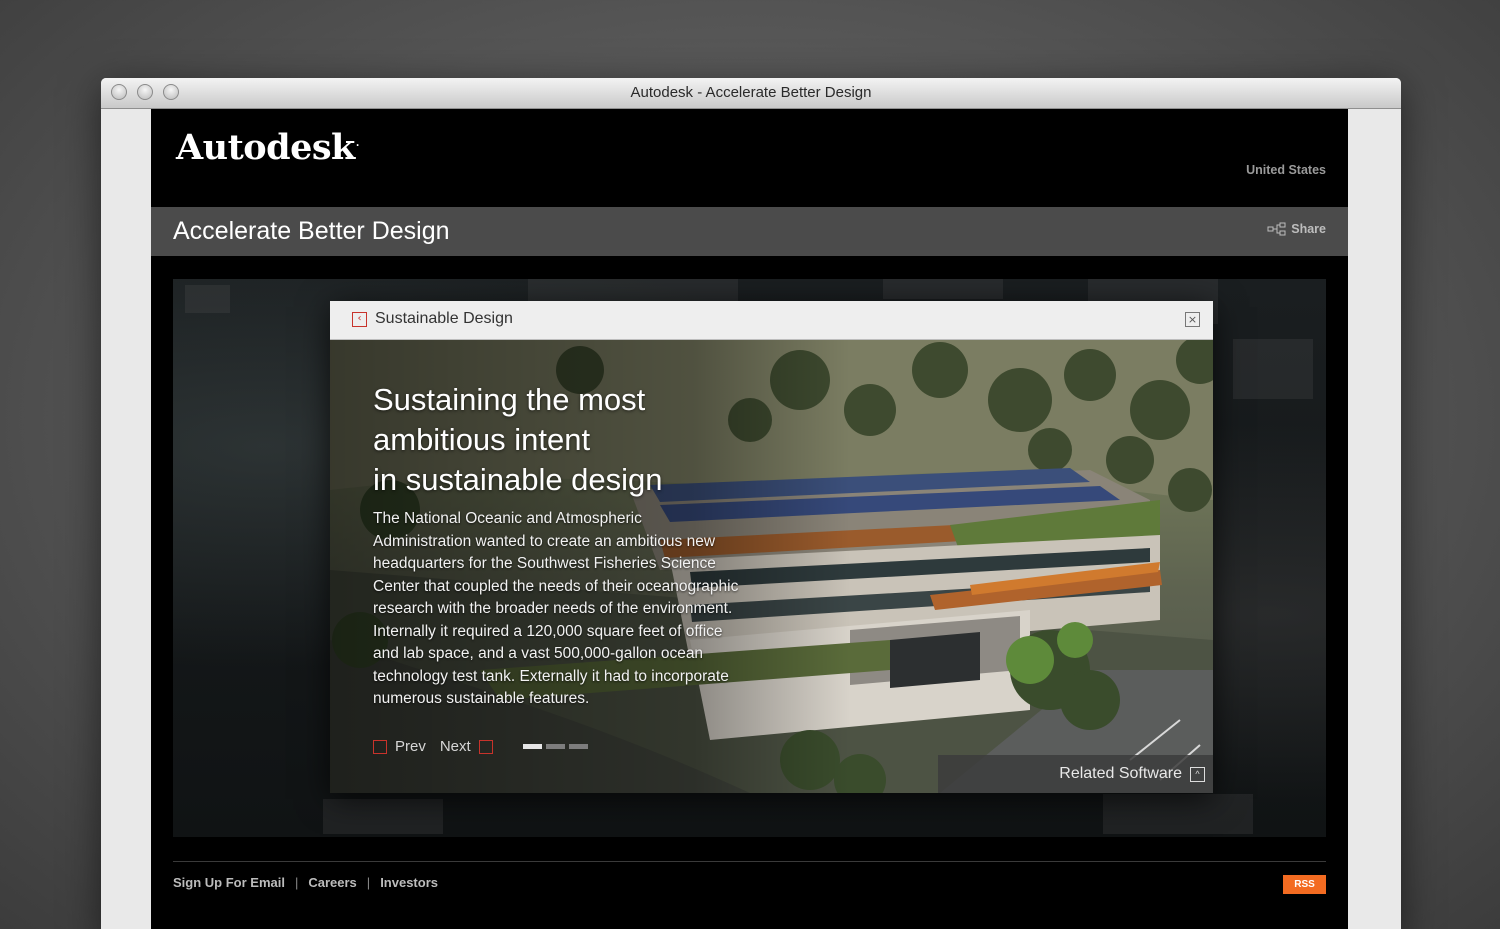 This screenshot has width=1500, height=929. What do you see at coordinates (332, 882) in the screenshot?
I see `footer-link-careers: Careers` at bounding box center [332, 882].